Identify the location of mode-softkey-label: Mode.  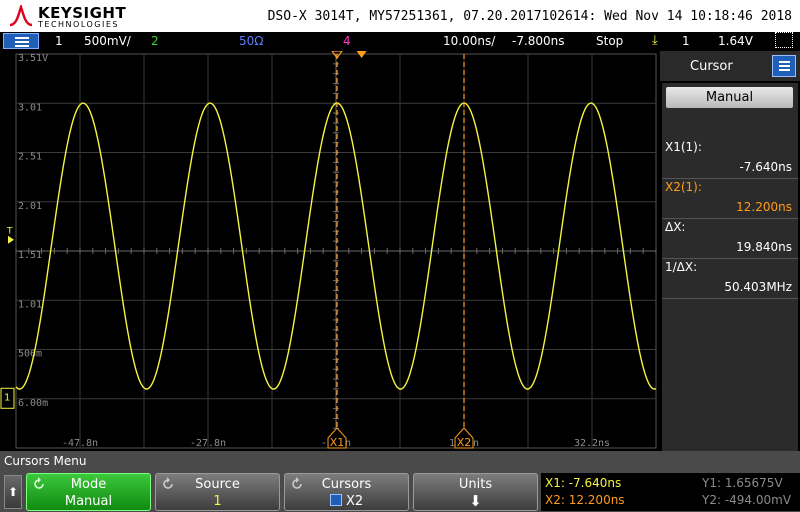
(88, 484).